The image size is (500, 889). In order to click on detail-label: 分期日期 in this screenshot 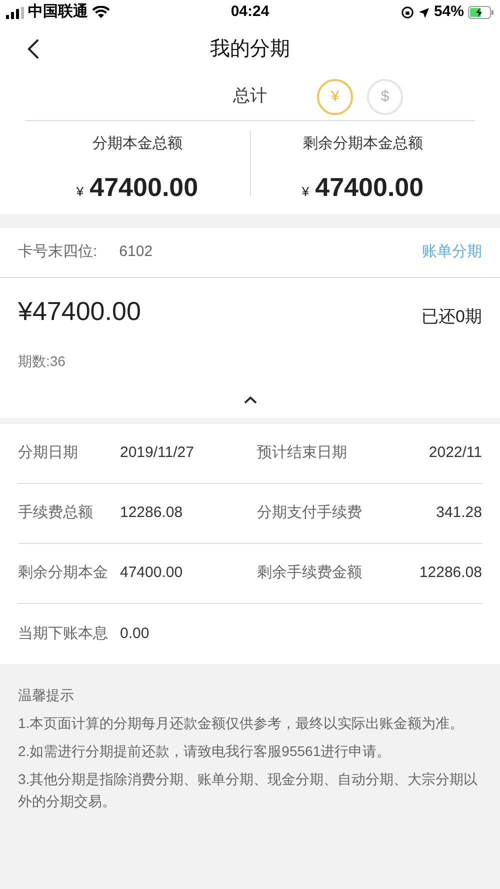, I will do `click(48, 453)`.